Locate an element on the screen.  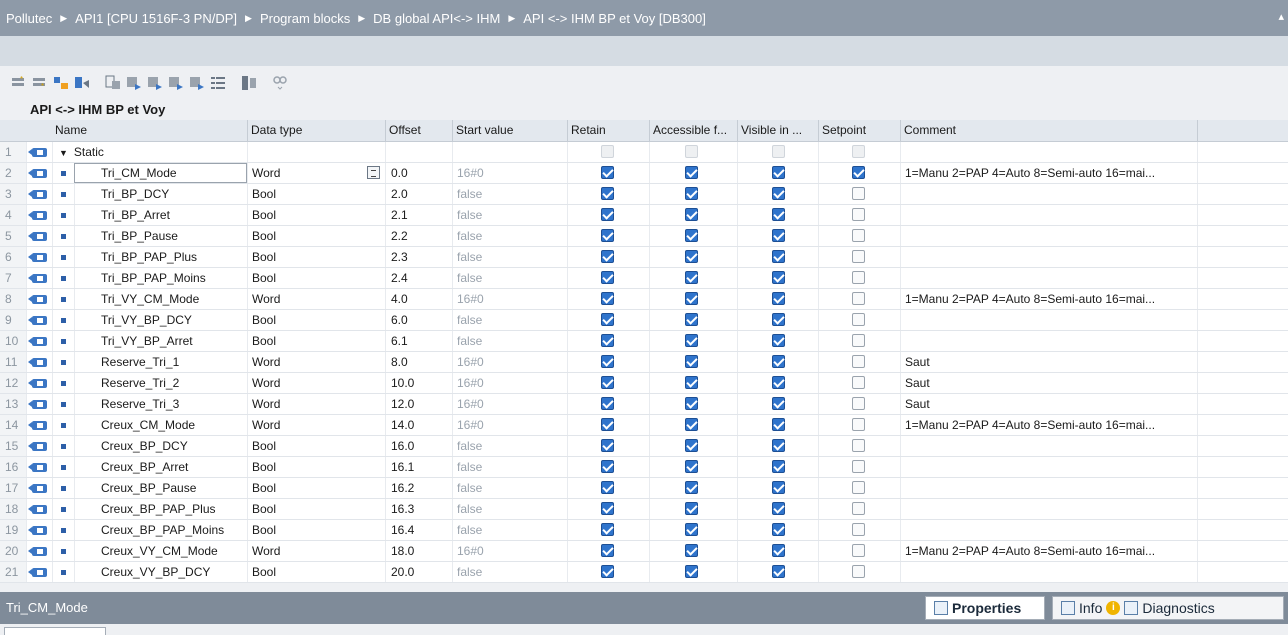
table-row: 21 Creux_VY_BP_DCY Bool 20.0 false is located at coordinates (644, 572).